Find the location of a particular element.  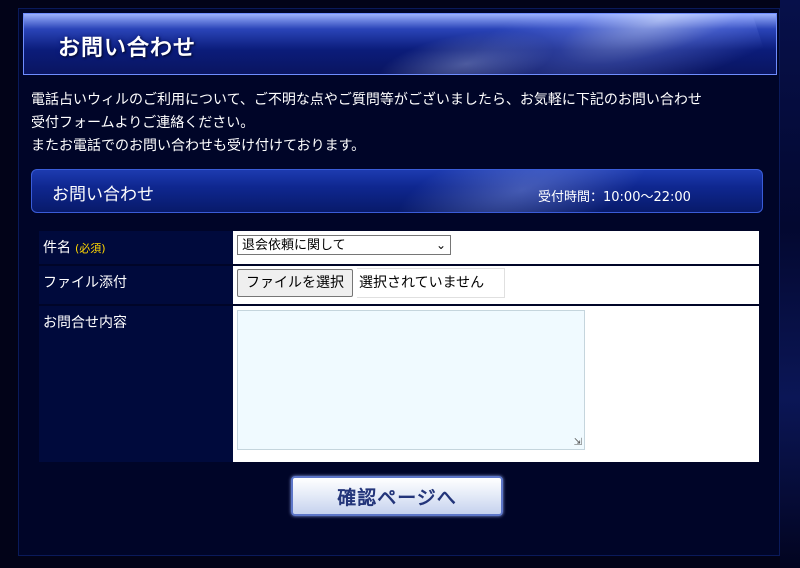

subject-select: 退会依頼に関して ⌄ is located at coordinates (344, 245).